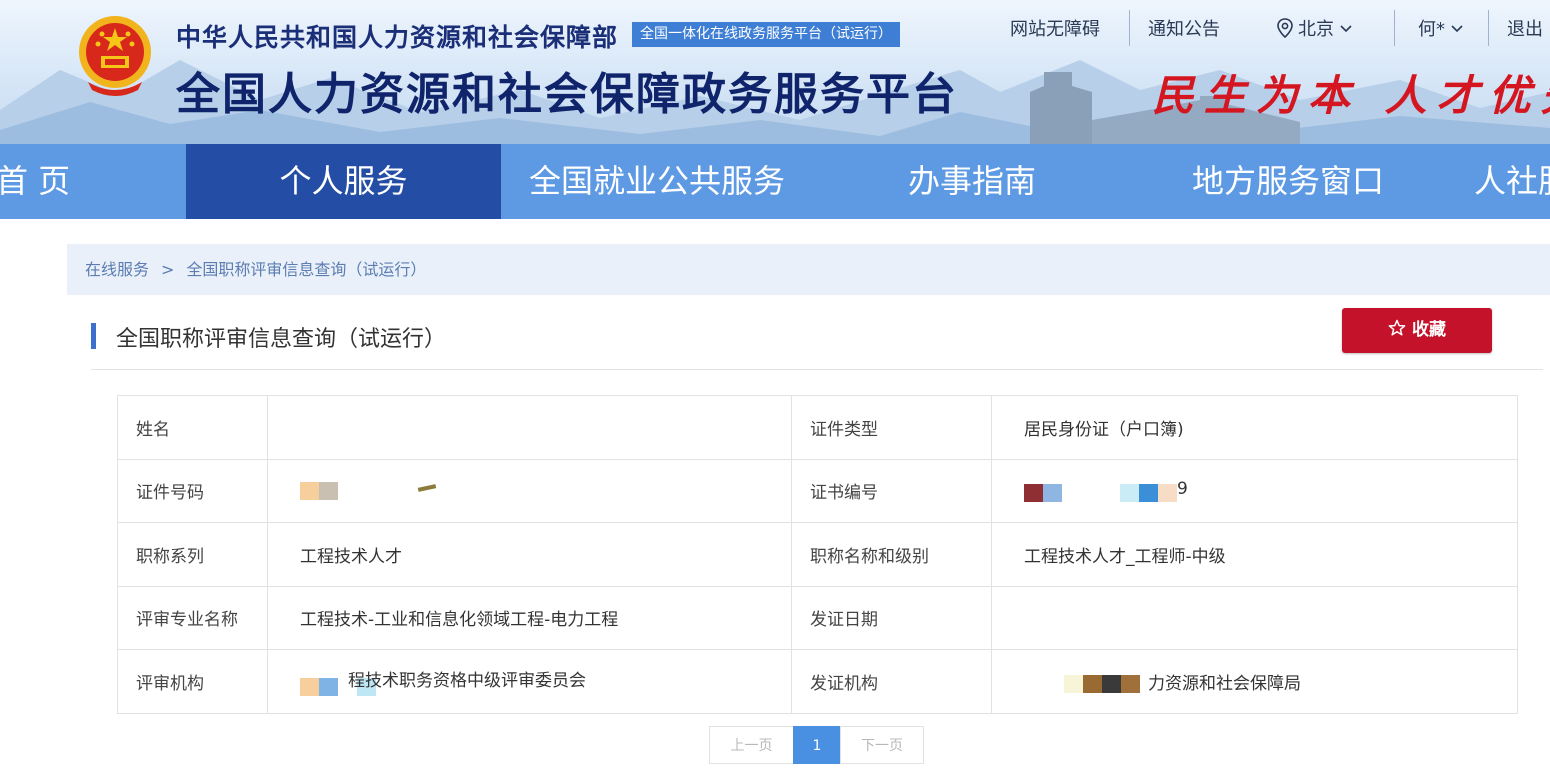 The height and width of the screenshot is (772, 1550). What do you see at coordinates (117, 269) in the screenshot?
I see `breadcrumb-item-online-services: 在线服务` at bounding box center [117, 269].